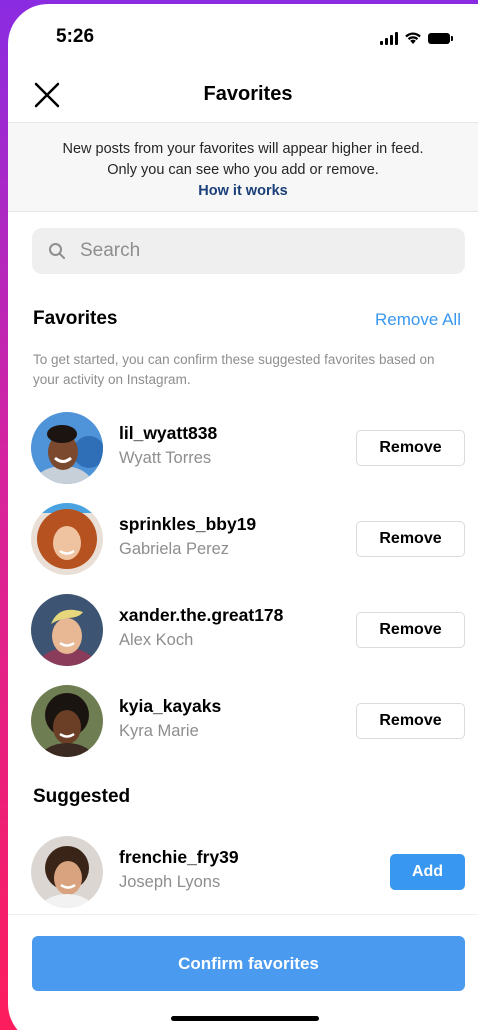 Image resolution: width=478 pixels, height=1030 pixels. I want to click on username: frenchie_fry39, so click(179, 857).